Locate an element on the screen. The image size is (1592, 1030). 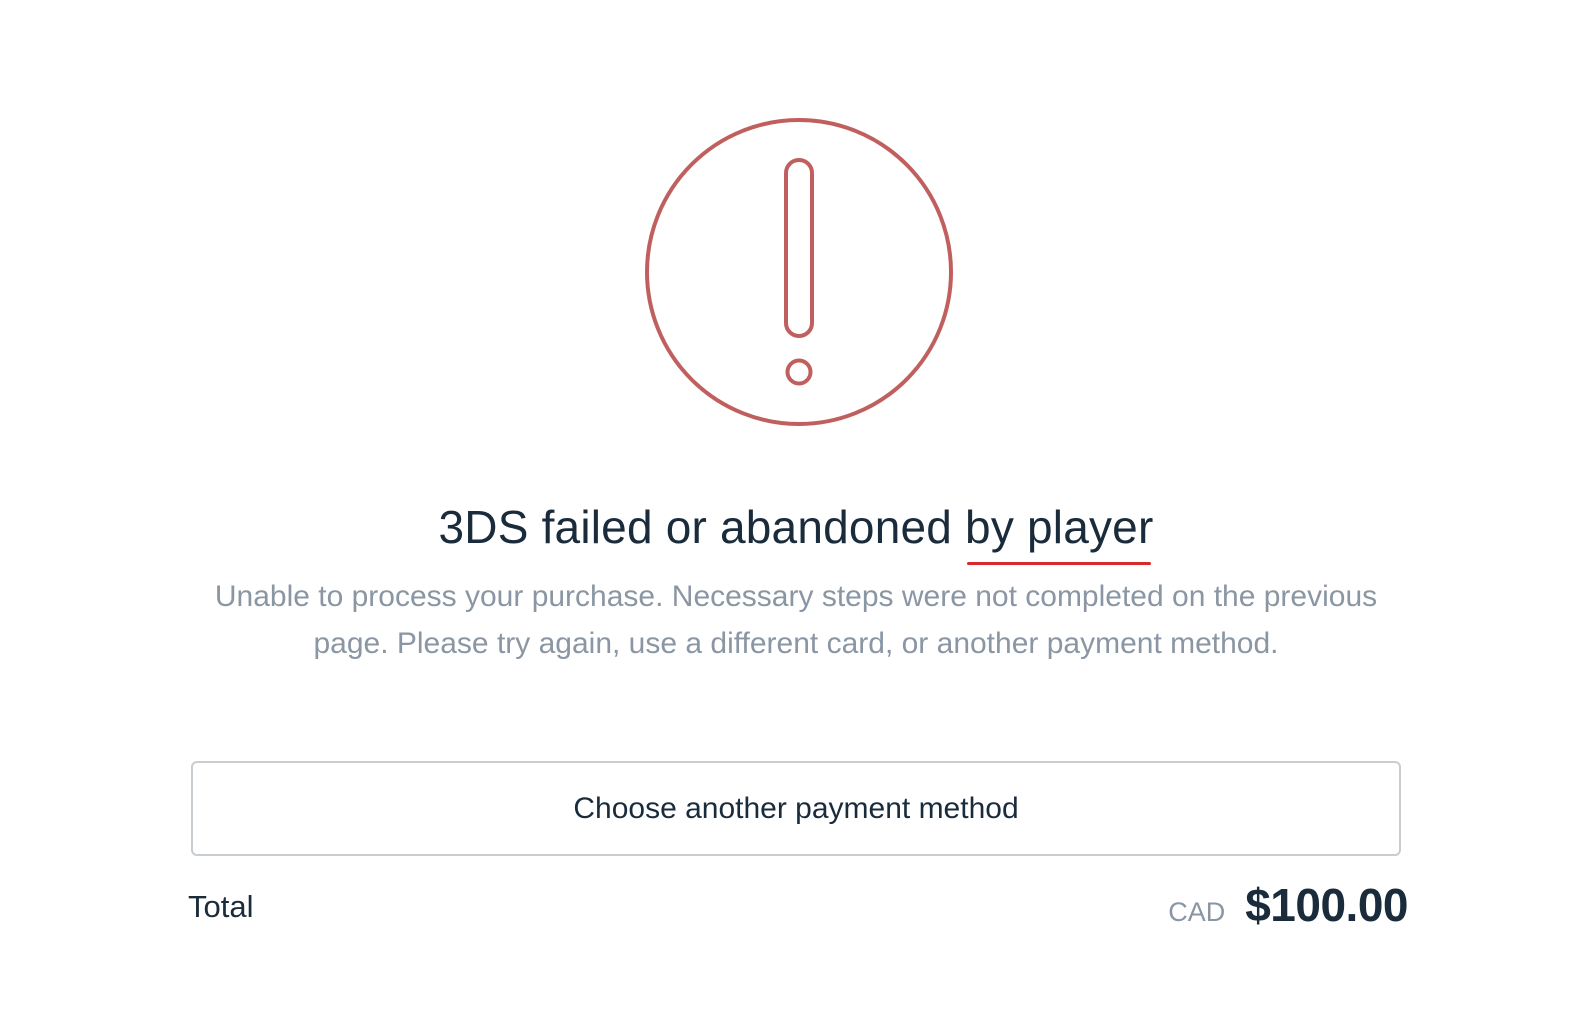
error-heading-text: 3DS failed or abandoned is located at coordinates (702, 527).